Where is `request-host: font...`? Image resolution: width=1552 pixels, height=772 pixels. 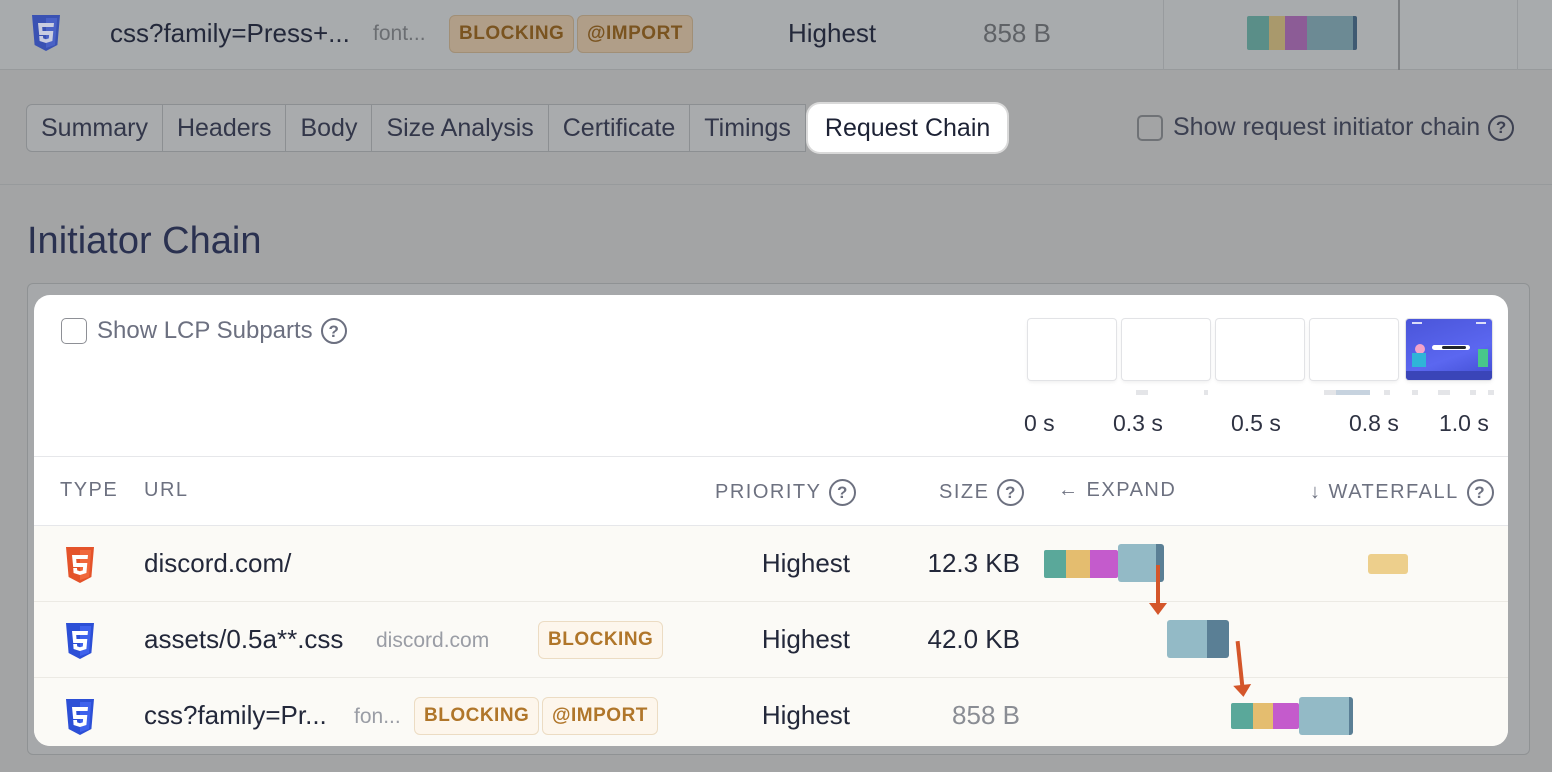
request-host: font... is located at coordinates (399, 33).